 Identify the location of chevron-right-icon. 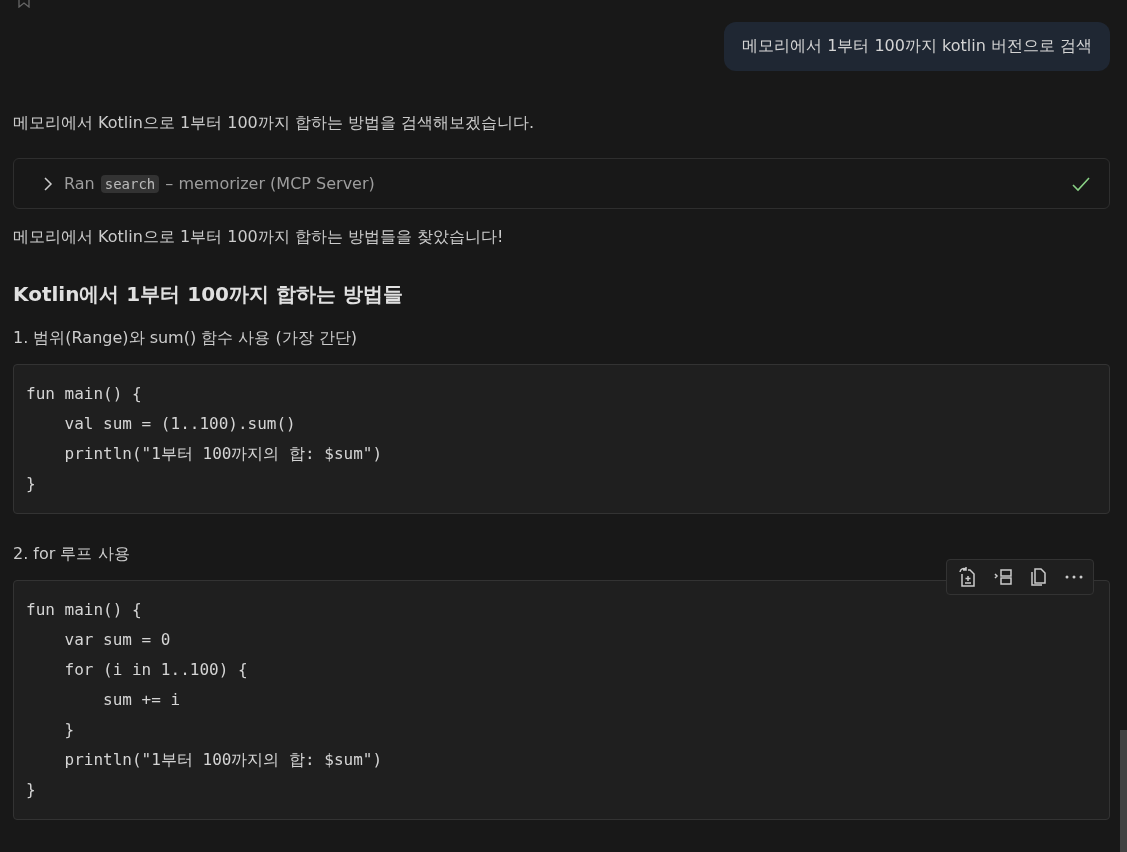
(48, 183).